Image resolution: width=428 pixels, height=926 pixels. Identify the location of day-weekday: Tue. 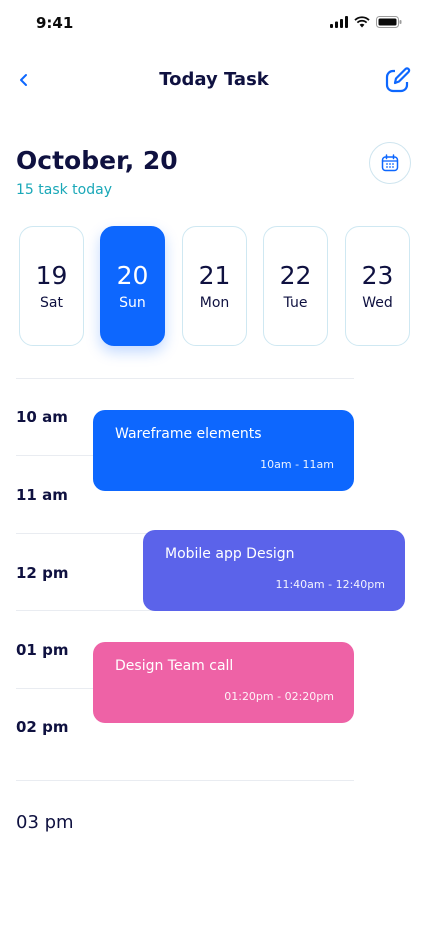
(295, 303).